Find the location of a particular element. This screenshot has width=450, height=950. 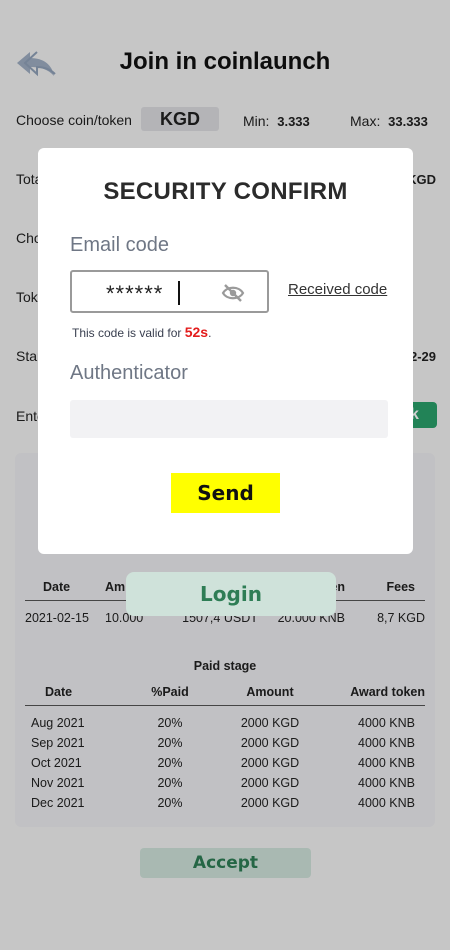

dialog-title: SECURITY CONFIRM is located at coordinates (225, 191).